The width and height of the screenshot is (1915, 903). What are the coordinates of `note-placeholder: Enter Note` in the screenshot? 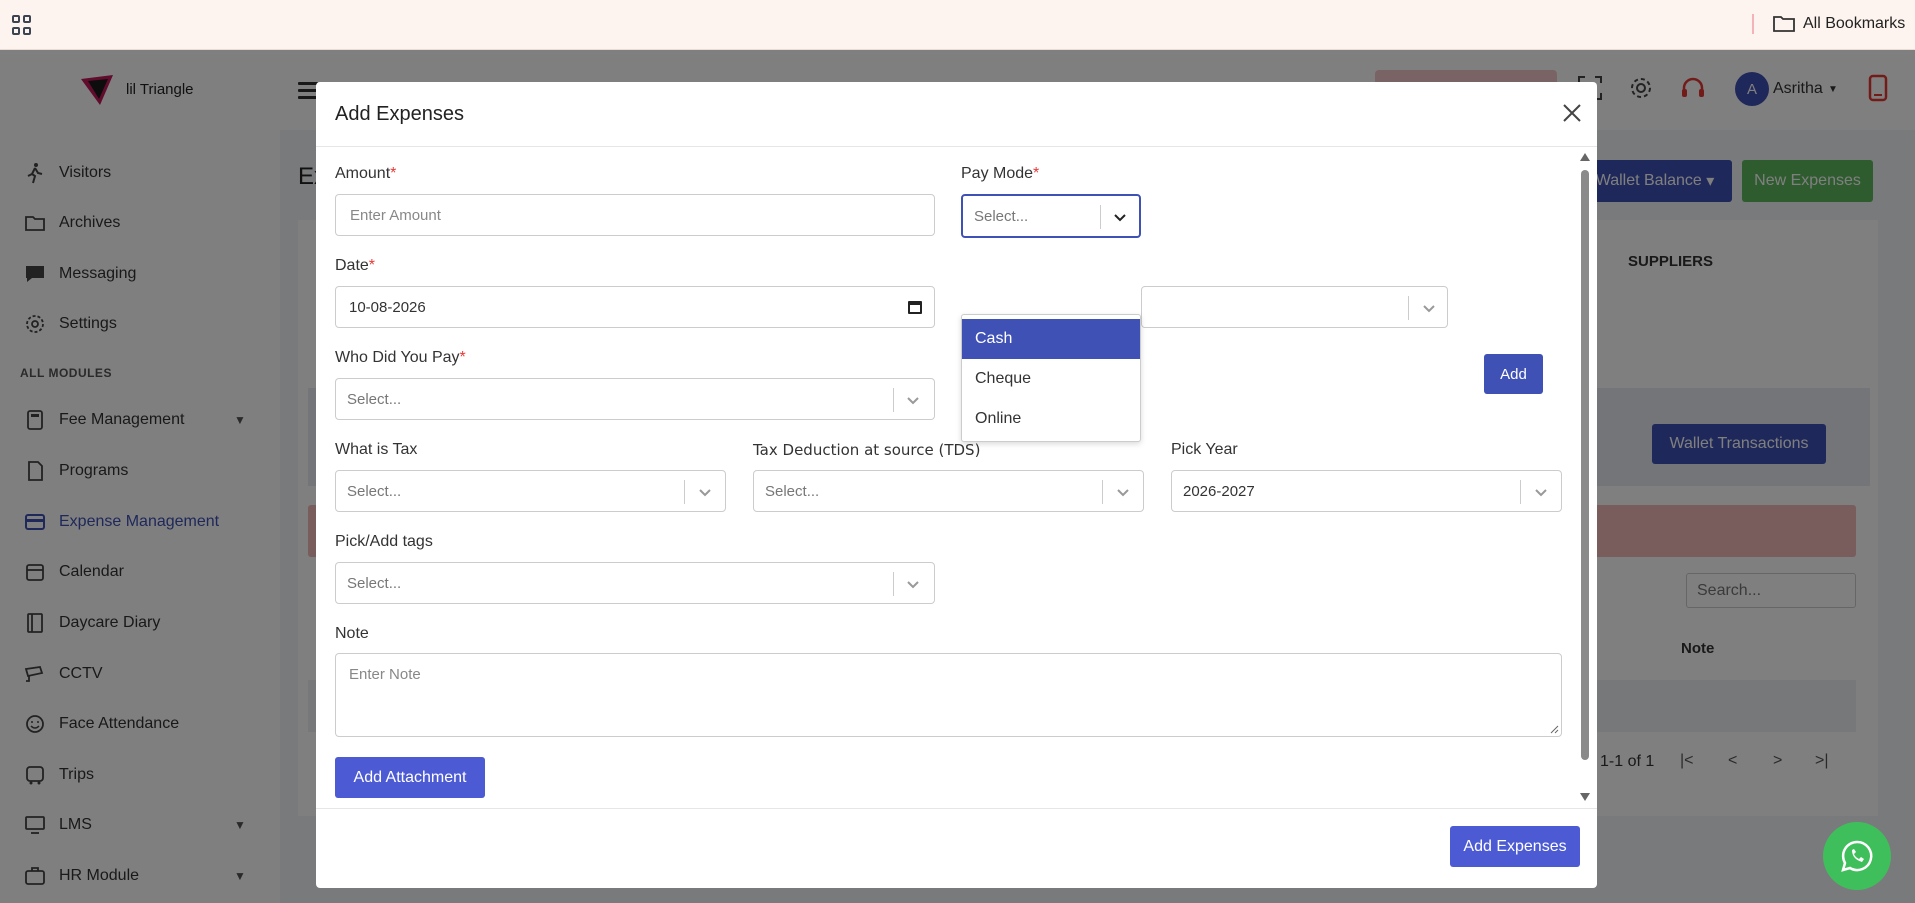 It's located at (385, 674).